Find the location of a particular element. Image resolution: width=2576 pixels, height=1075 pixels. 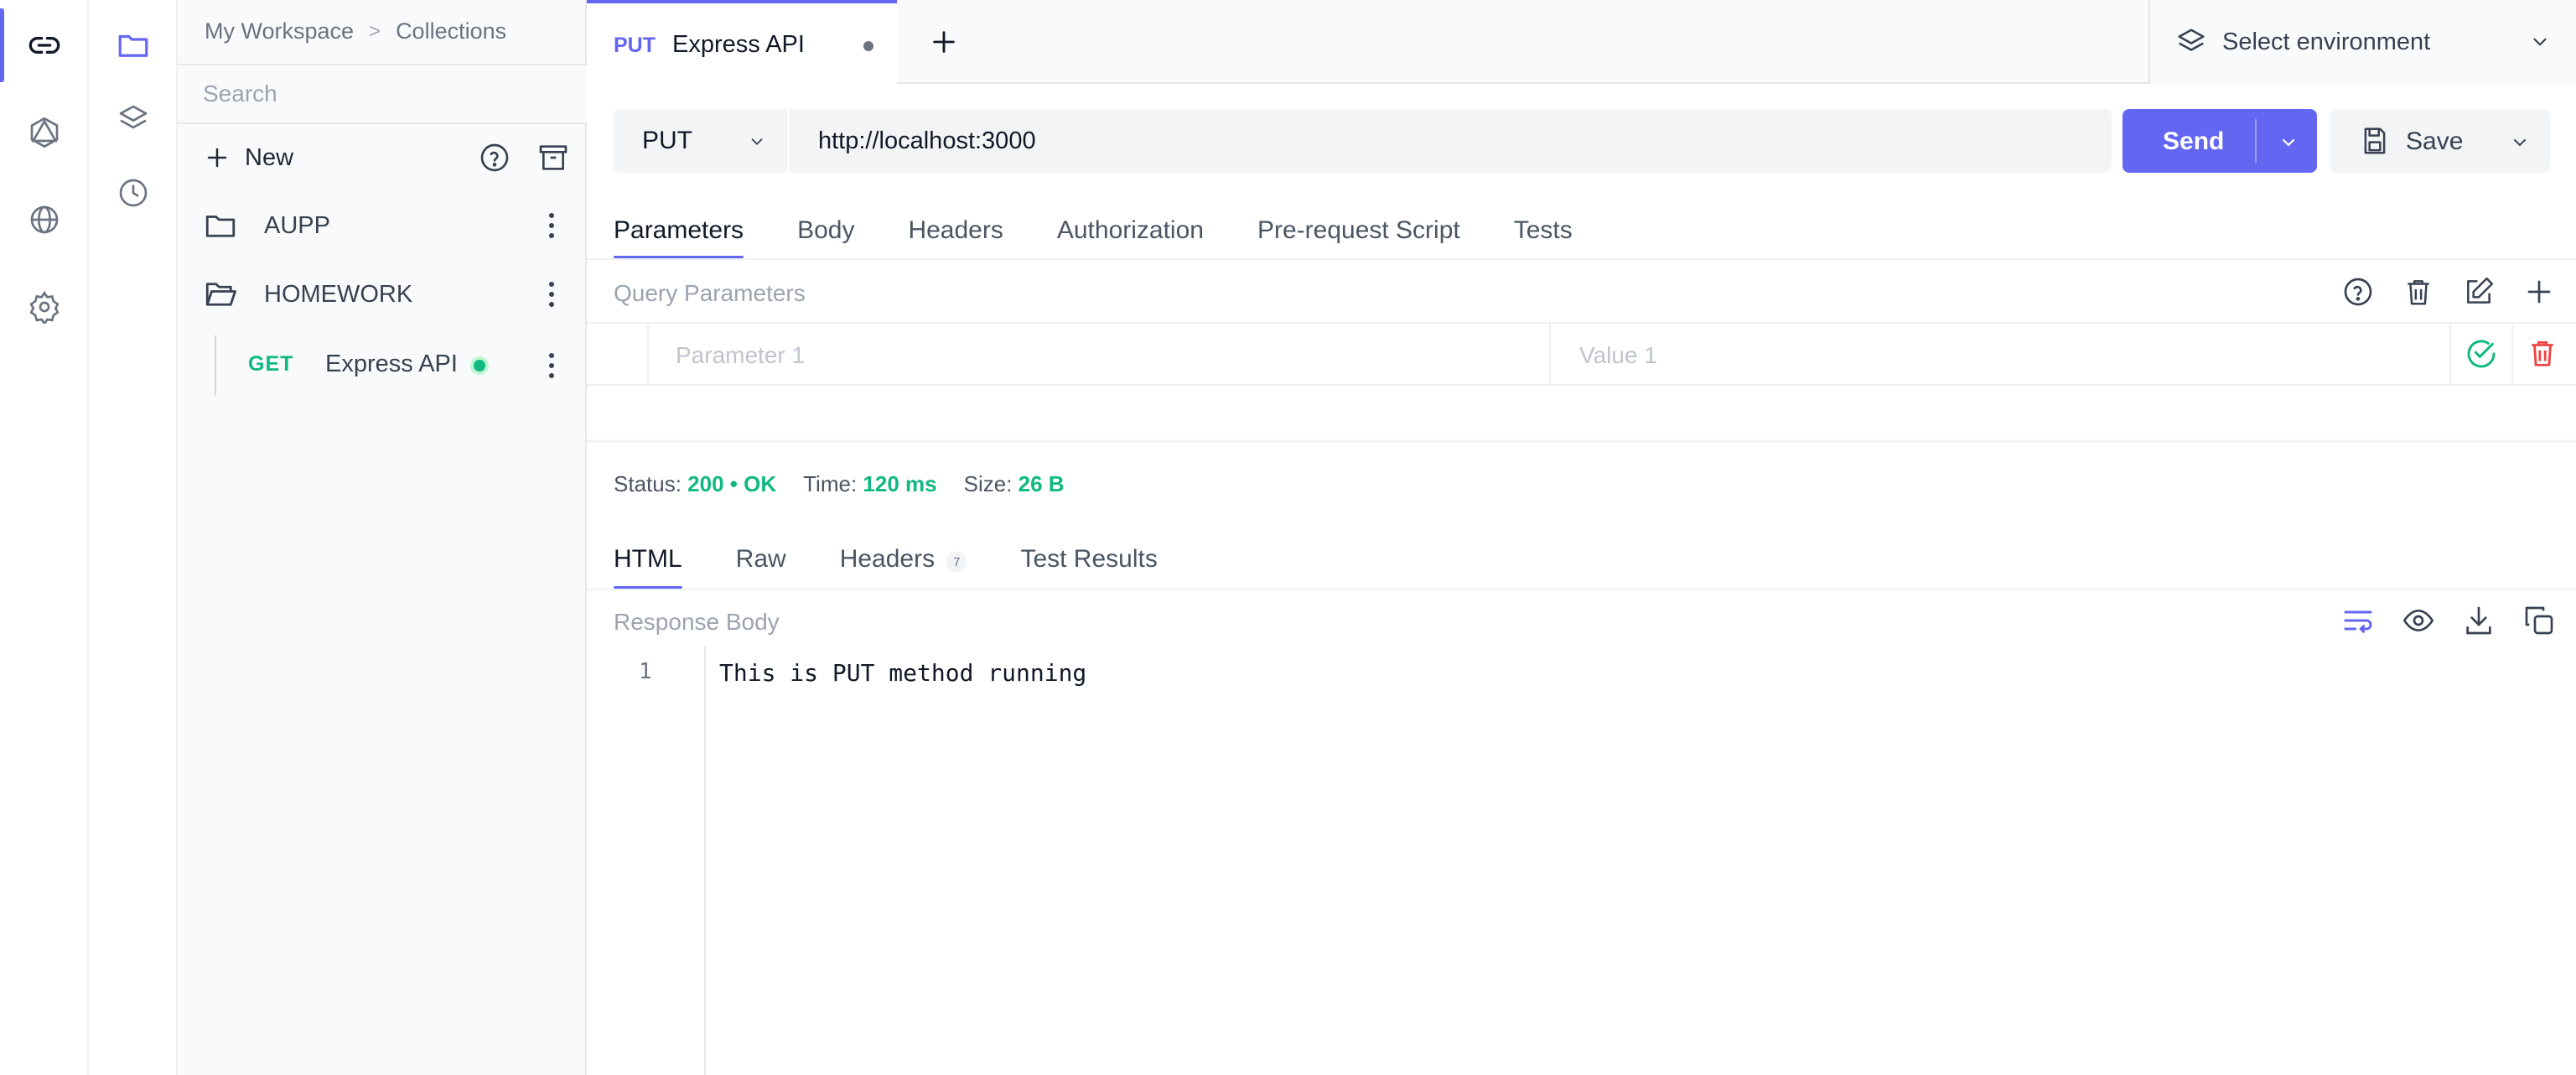

tab-headers: Headers is located at coordinates (955, 234).